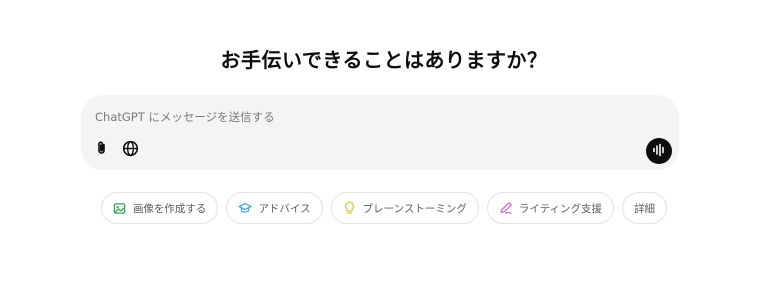 This screenshot has height=281, width=768. I want to click on web-search-button, so click(130, 150).